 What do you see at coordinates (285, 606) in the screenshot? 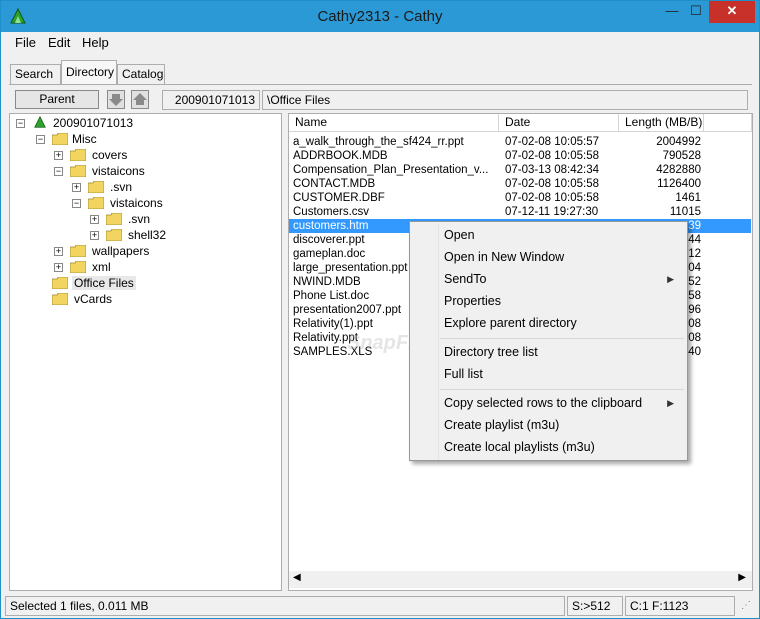
I see `status-selected: Selected 1 files, 0.011 MB` at bounding box center [285, 606].